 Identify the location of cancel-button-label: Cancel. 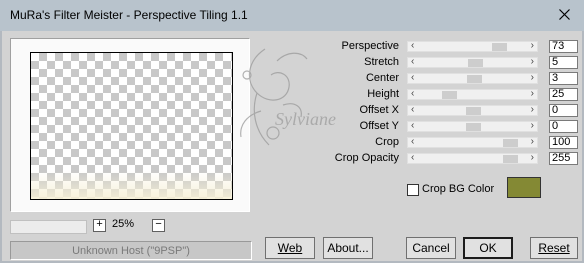
(431, 248).